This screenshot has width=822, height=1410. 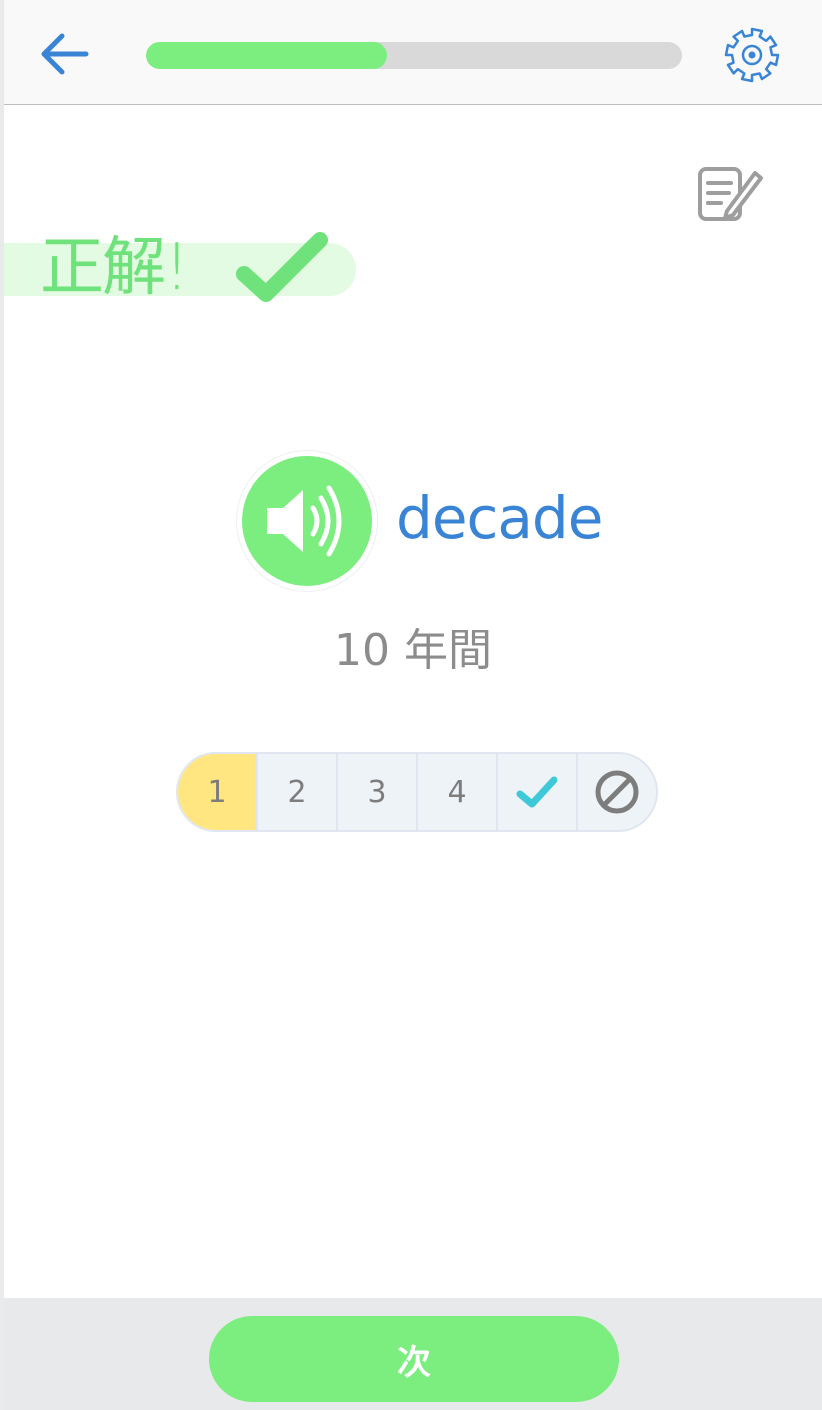 I want to click on rating-option-skip, so click(x=616, y=792).